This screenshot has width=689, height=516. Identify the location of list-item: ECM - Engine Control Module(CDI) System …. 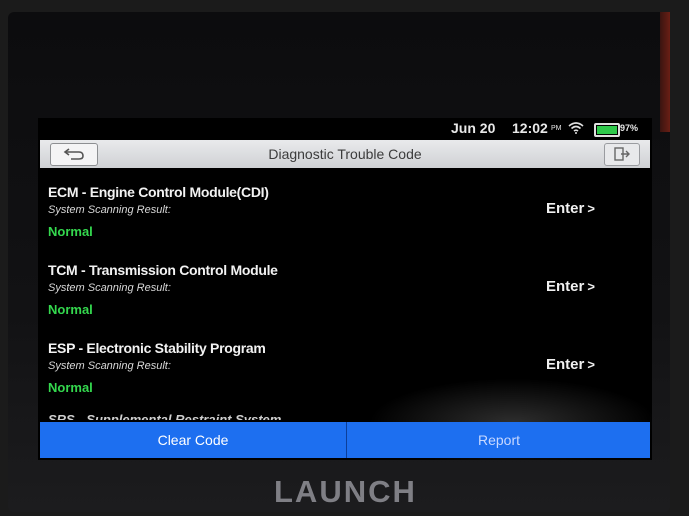
(345, 224).